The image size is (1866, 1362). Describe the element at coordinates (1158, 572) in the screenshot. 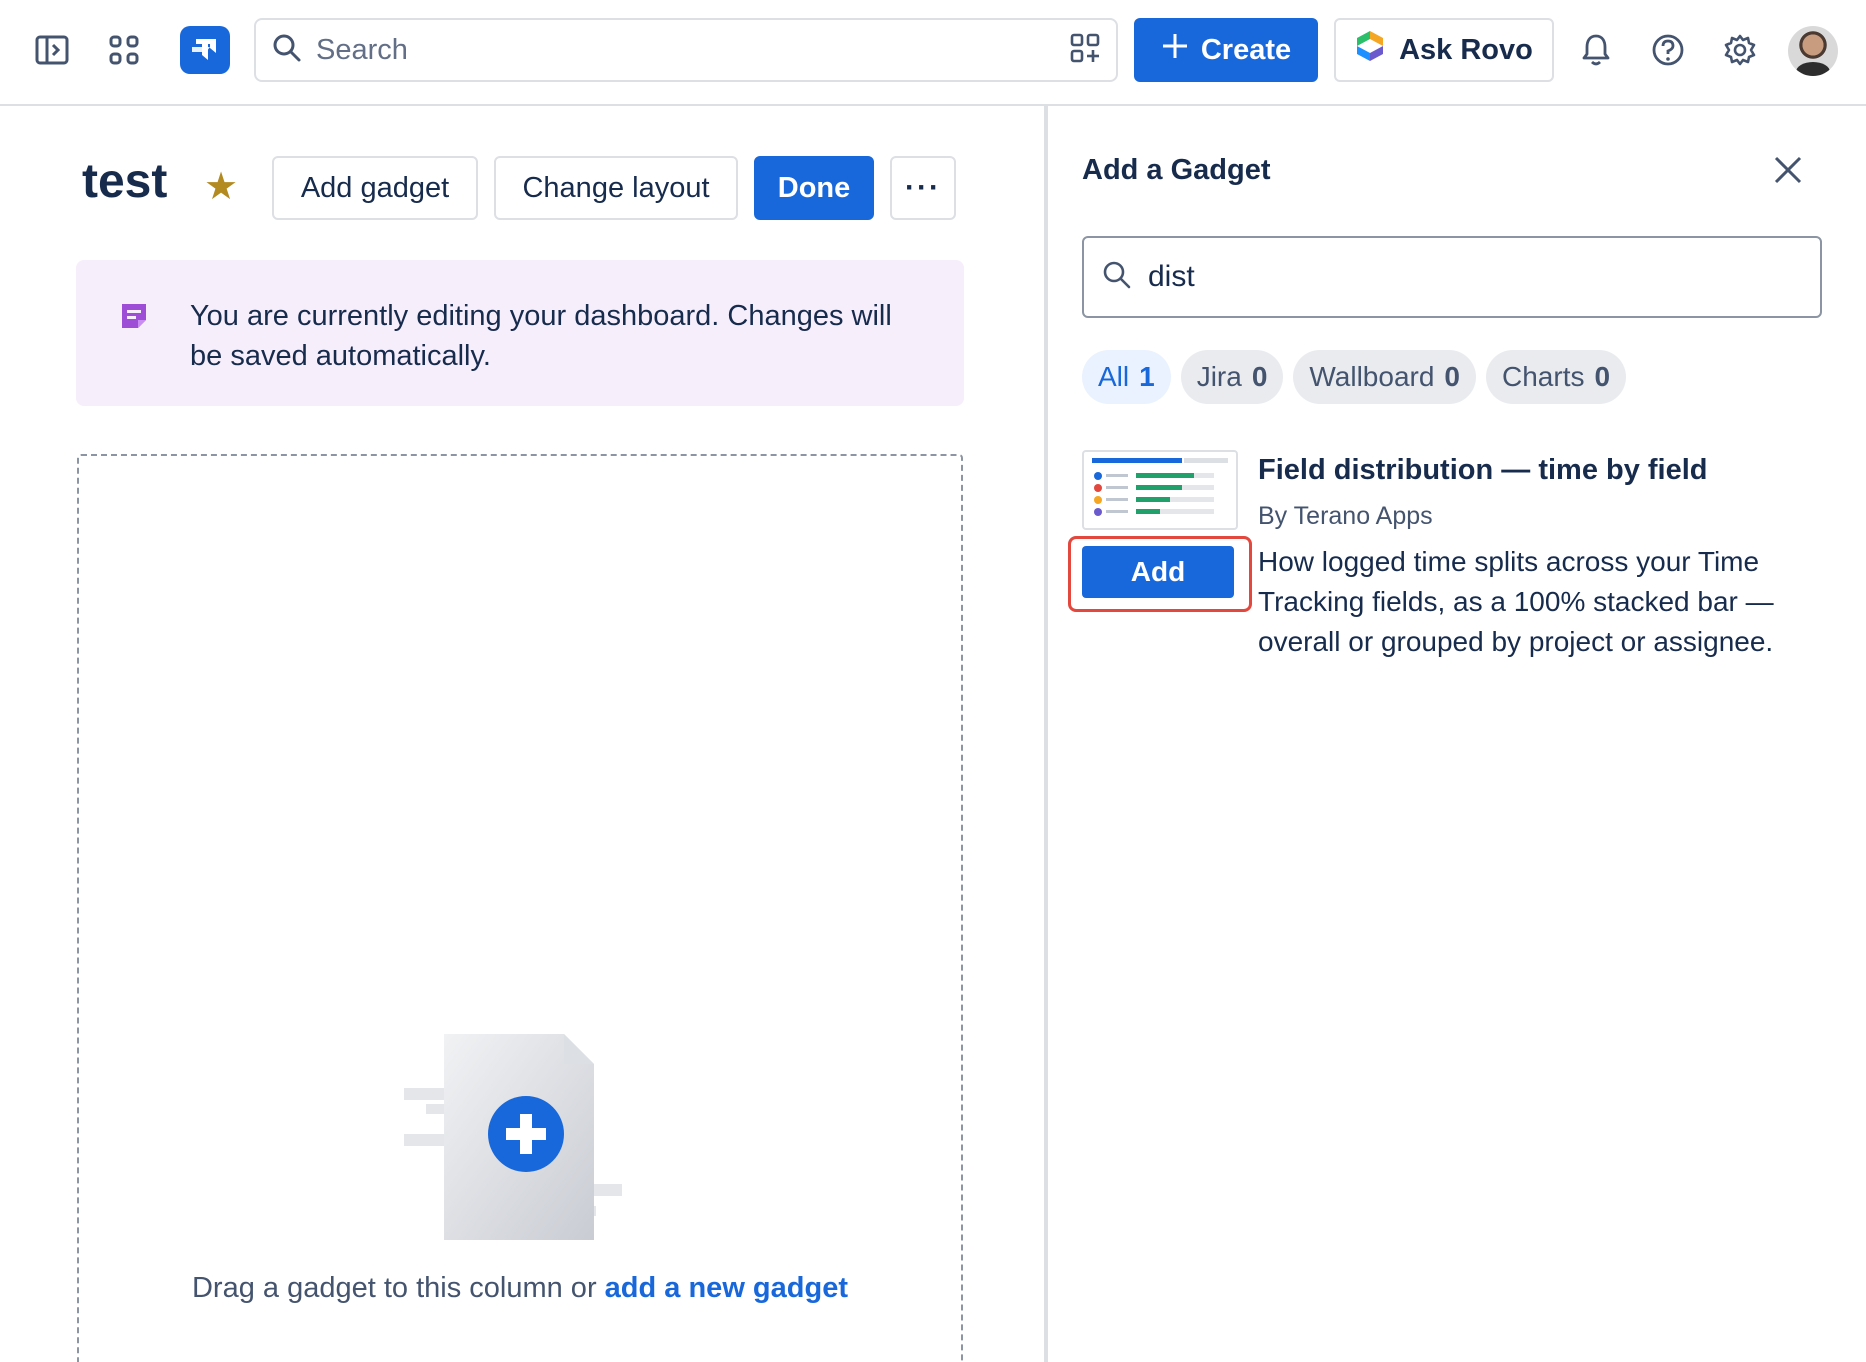

I see `add-gadget-result-button: Add` at that location.